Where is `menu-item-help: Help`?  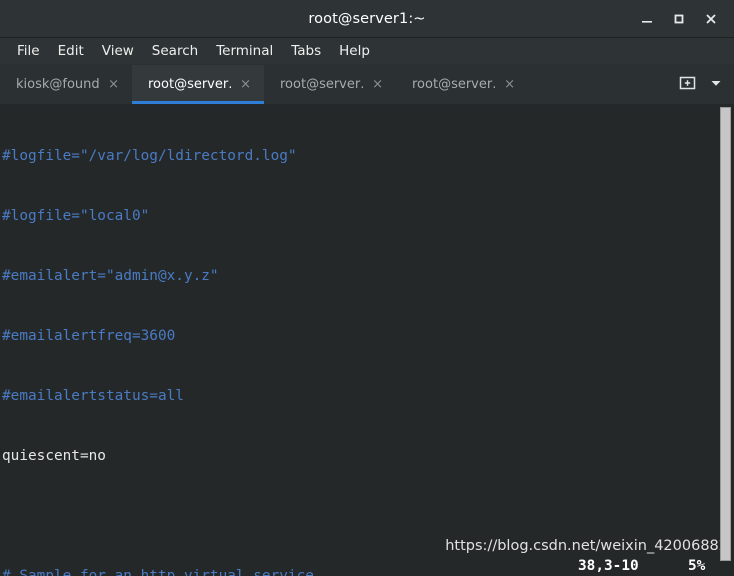
menu-item-help: Help is located at coordinates (354, 51).